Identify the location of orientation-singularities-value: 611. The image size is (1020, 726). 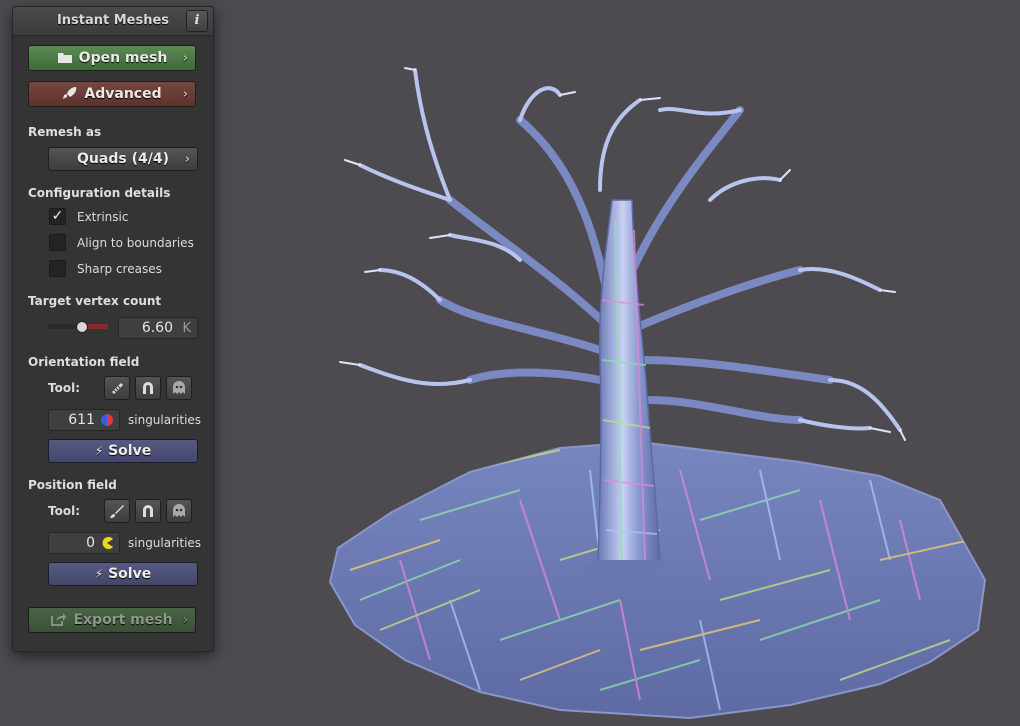
(81, 420).